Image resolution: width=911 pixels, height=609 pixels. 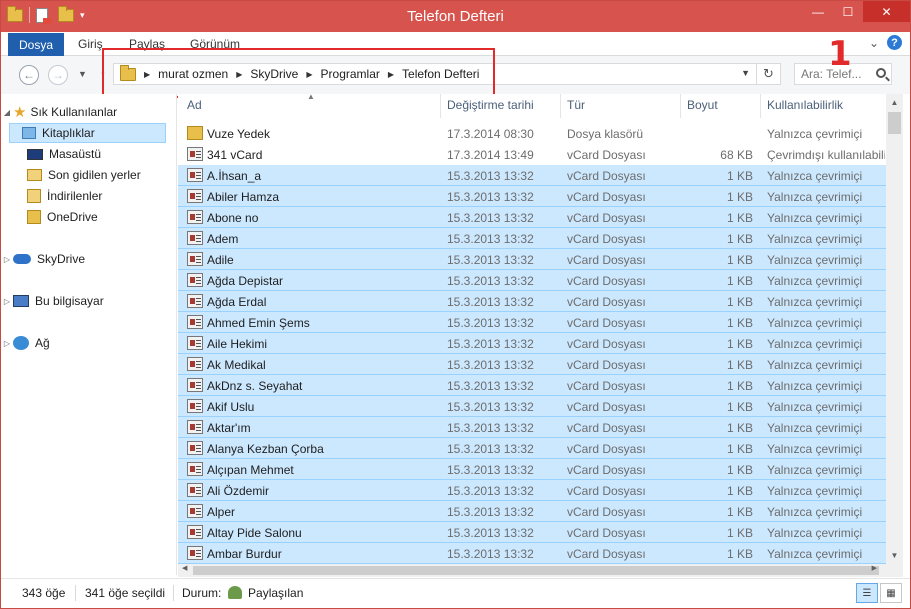 I want to click on breadcrumb-current: Telefon Defteri, so click(x=440, y=74).